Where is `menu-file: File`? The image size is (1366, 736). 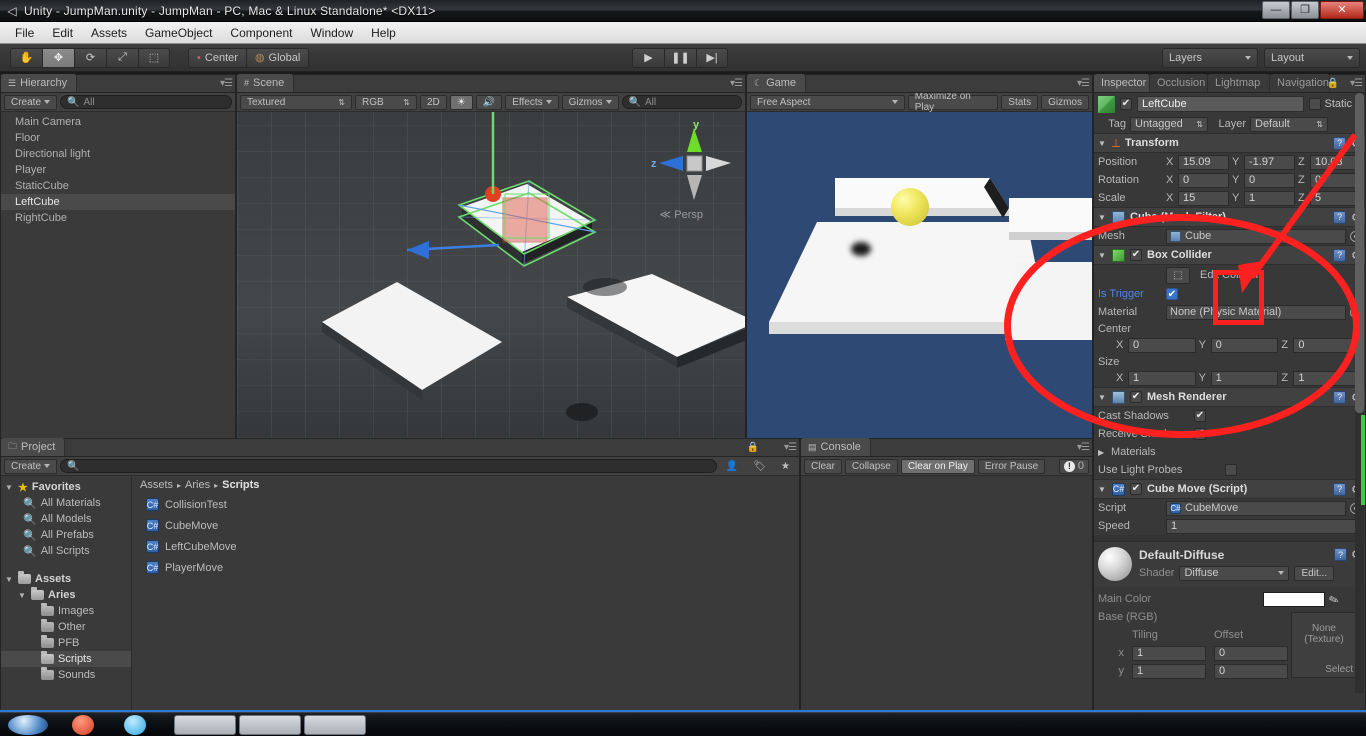 menu-file: File is located at coordinates (24, 33).